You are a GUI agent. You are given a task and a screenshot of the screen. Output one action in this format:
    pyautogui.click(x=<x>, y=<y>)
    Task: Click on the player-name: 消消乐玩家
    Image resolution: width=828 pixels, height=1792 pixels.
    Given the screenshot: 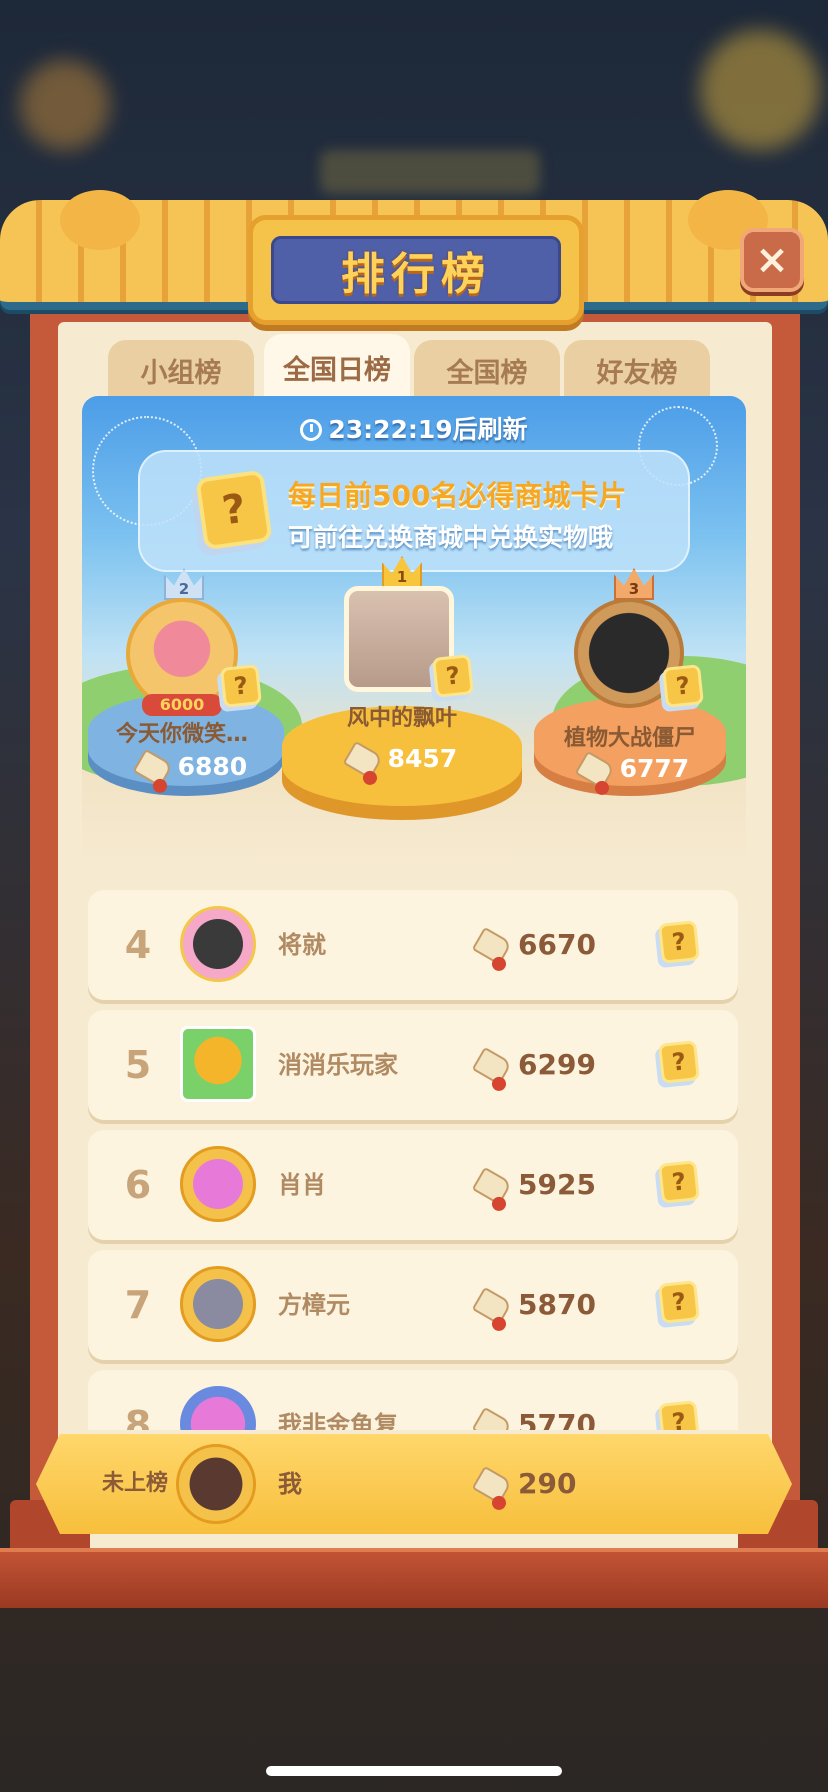 What is the action you would take?
    pyautogui.click(x=338, y=1065)
    